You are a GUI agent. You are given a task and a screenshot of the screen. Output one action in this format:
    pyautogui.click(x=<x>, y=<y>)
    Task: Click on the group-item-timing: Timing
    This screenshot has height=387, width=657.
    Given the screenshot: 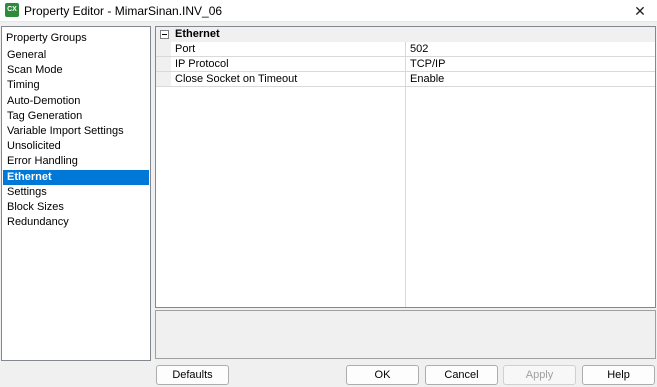 What is the action you would take?
    pyautogui.click(x=76, y=85)
    